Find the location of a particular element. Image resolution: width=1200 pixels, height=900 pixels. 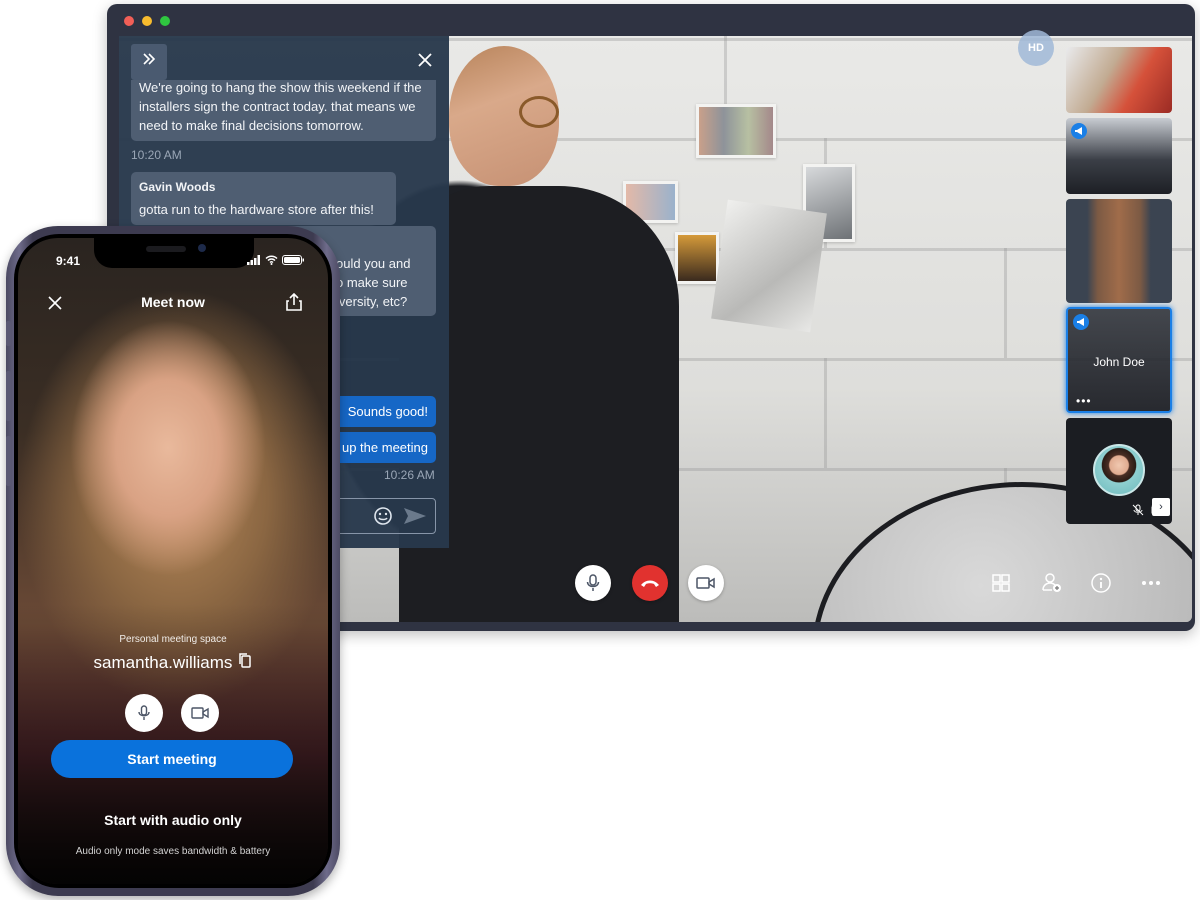

personal-meeting-space: samantha.williams is located at coordinates (173, 662).